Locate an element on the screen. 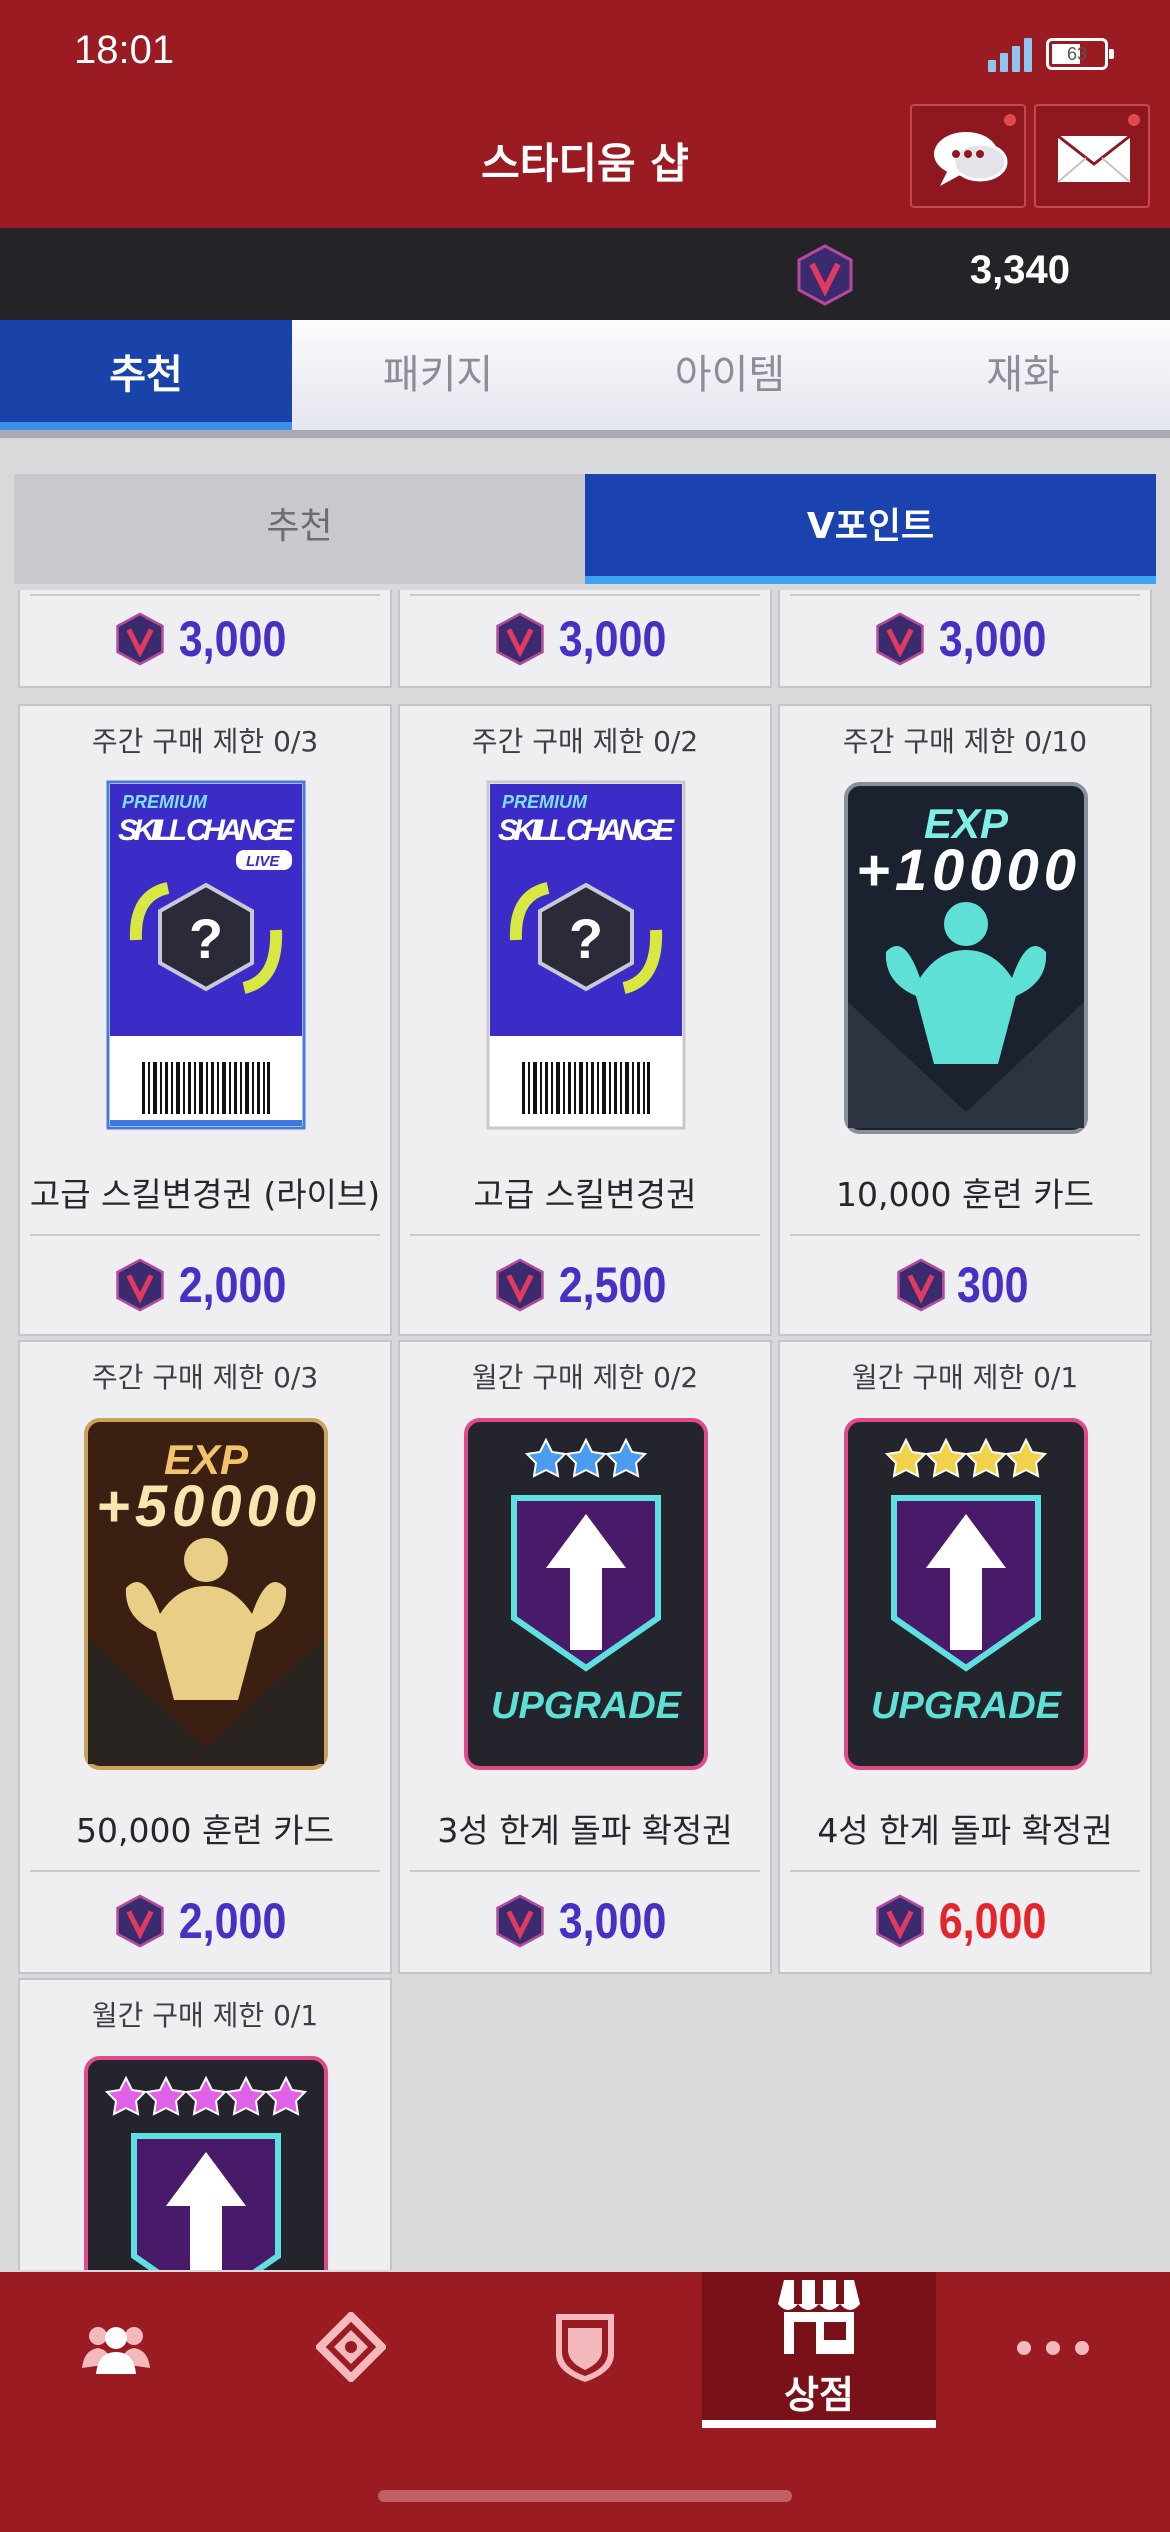  subtab-recommended: 추천 is located at coordinates (299, 529).